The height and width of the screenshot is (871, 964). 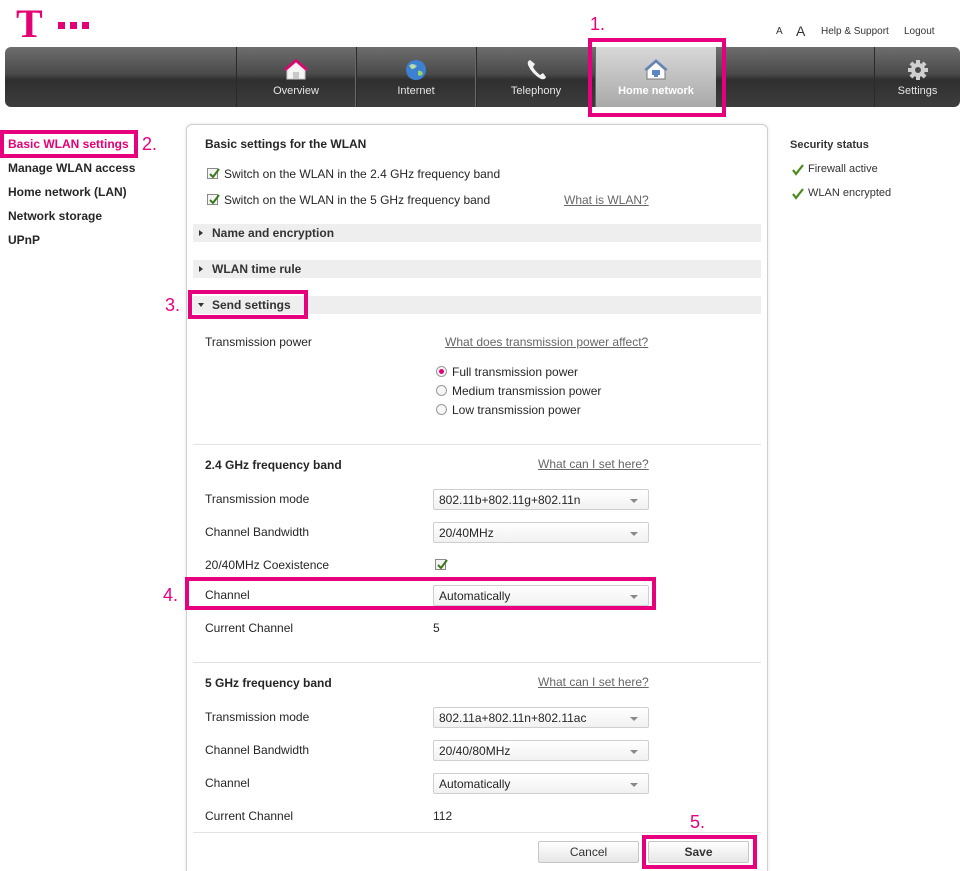 What do you see at coordinates (441, 409) in the screenshot?
I see `radio-low-power` at bounding box center [441, 409].